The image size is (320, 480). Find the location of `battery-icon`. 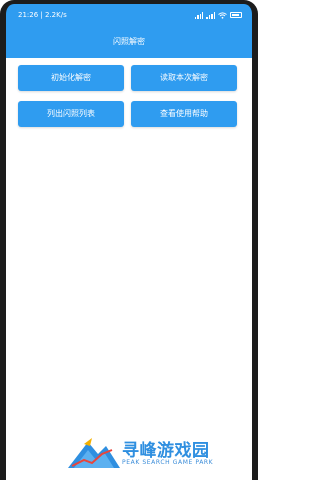

battery-icon is located at coordinates (236, 15).